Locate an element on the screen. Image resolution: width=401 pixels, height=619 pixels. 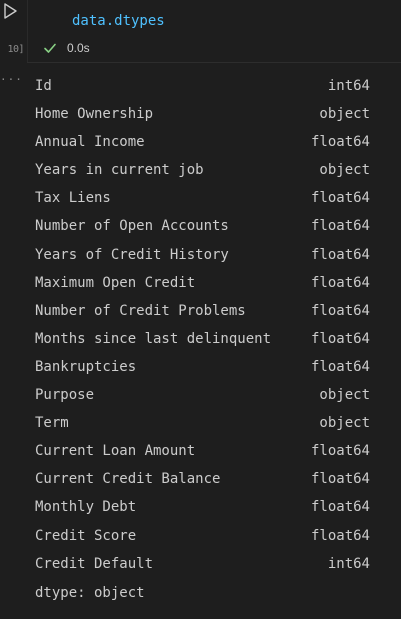
column-name: Current Loan Amount is located at coordinates (115, 451).